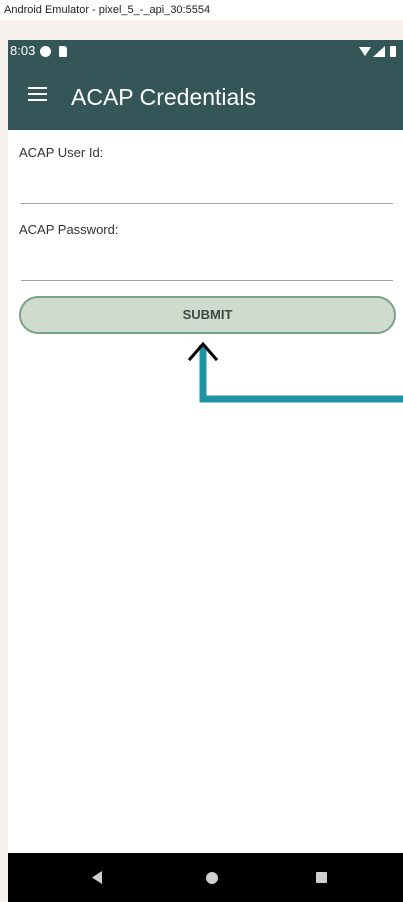 The height and width of the screenshot is (902, 403). I want to click on user-id-input, so click(207, 203).